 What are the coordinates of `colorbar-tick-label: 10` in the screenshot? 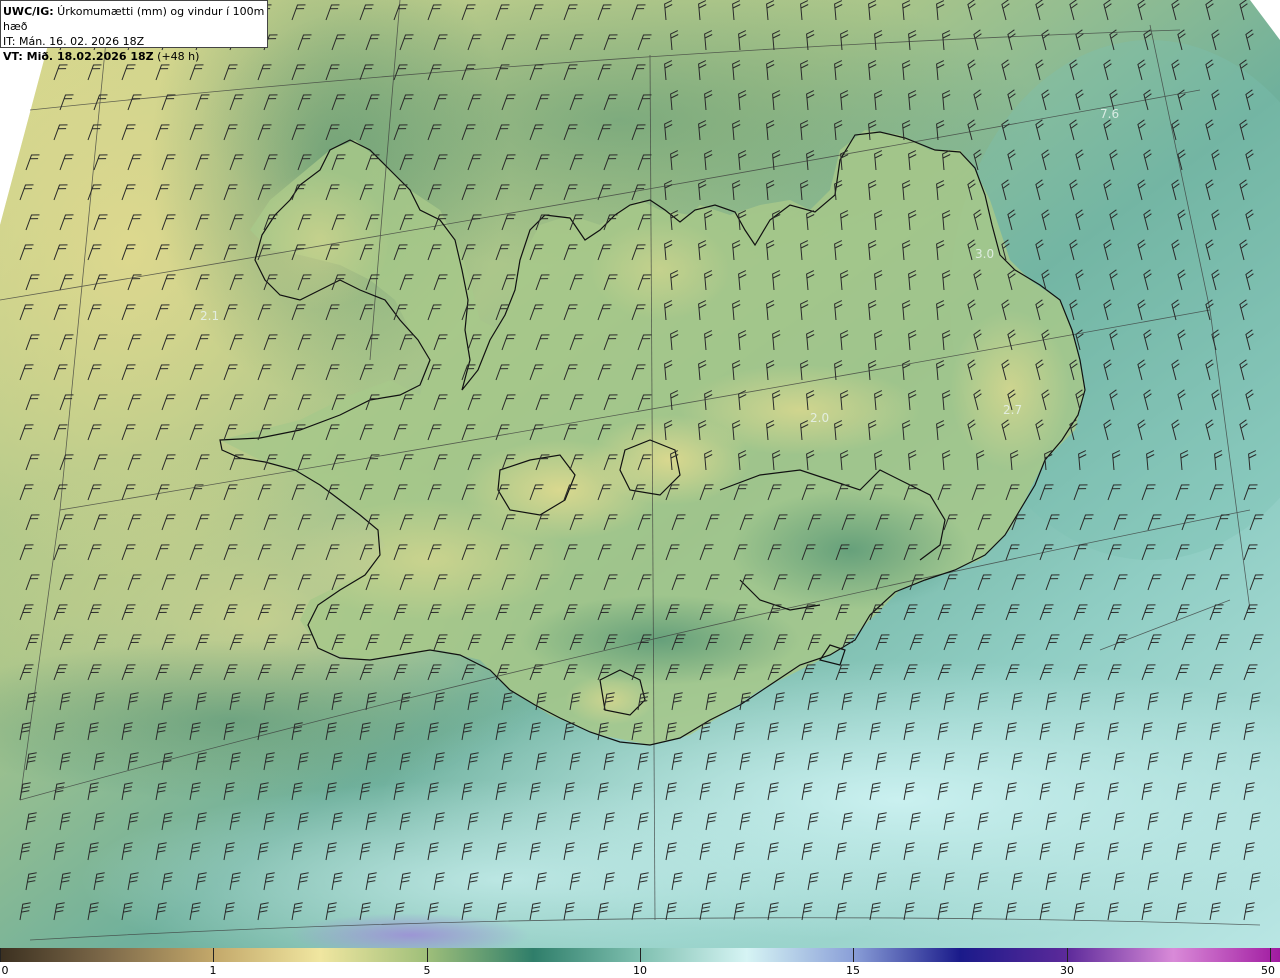 It's located at (640, 970).